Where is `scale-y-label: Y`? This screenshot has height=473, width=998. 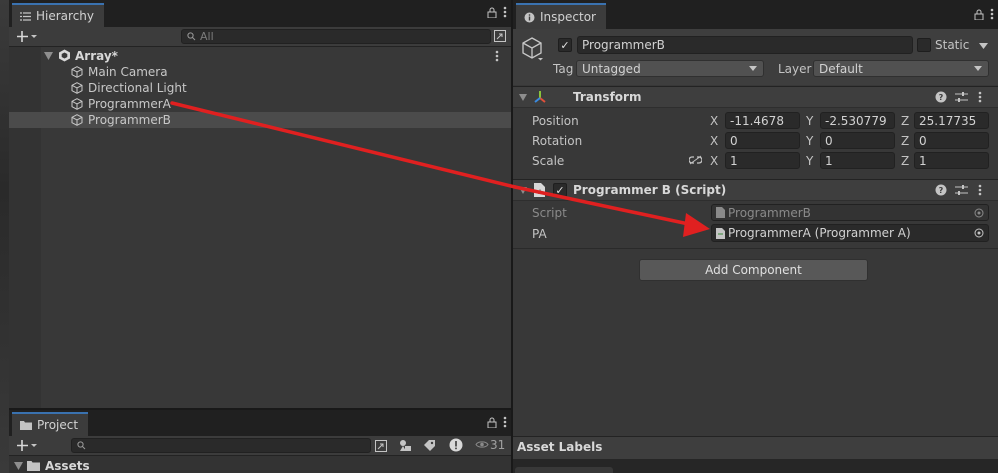 scale-y-label: Y is located at coordinates (809, 161).